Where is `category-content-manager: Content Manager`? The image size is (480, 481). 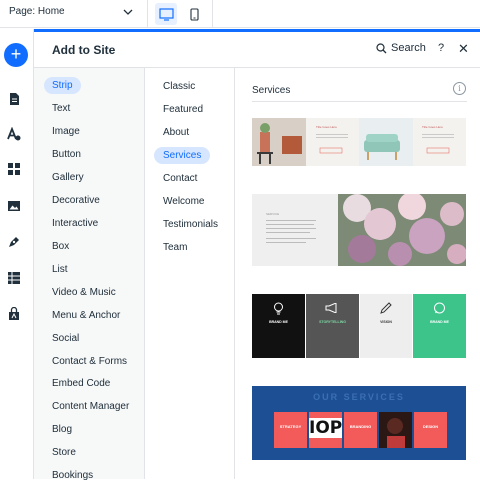
category-content-manager: Content Manager is located at coordinates (90, 406).